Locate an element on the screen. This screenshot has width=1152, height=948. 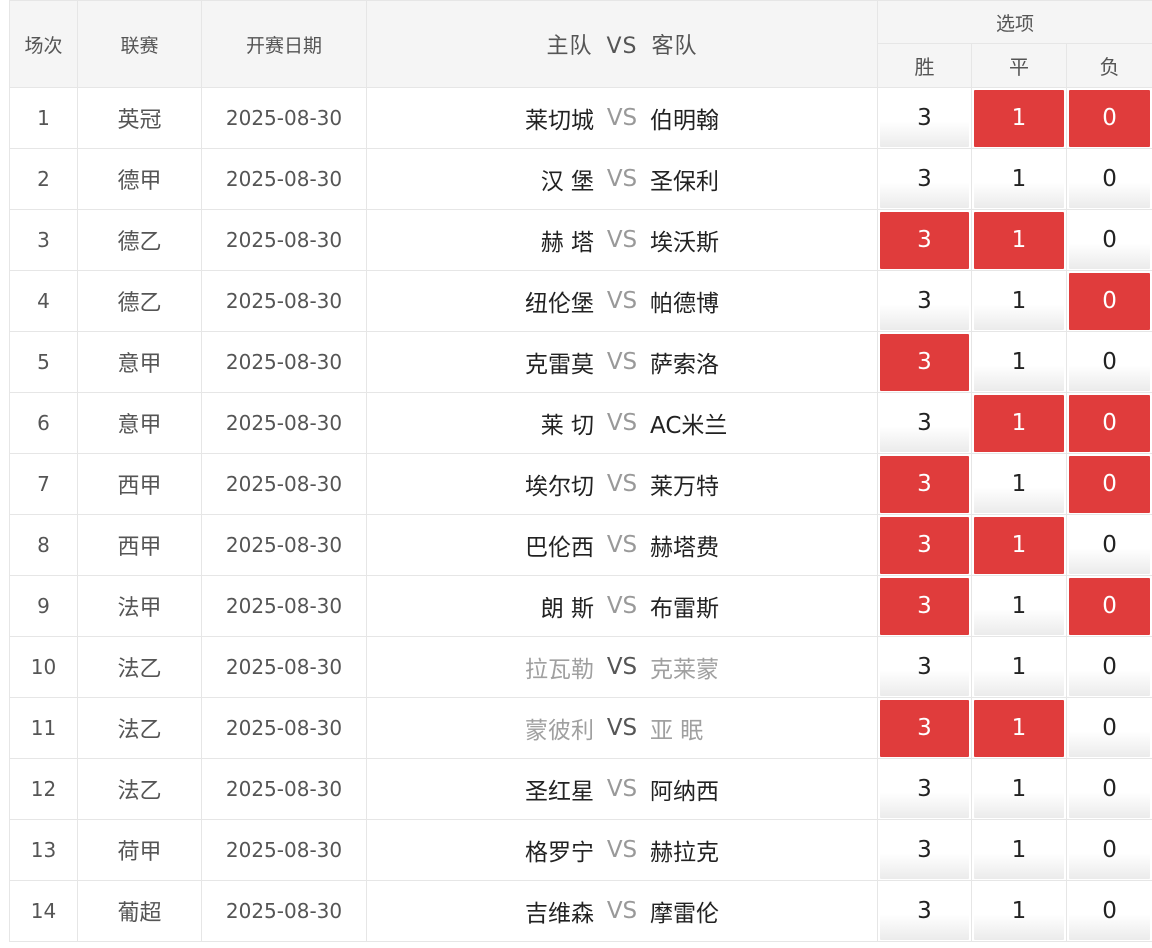
match-seq: 5 is located at coordinates (43, 362).